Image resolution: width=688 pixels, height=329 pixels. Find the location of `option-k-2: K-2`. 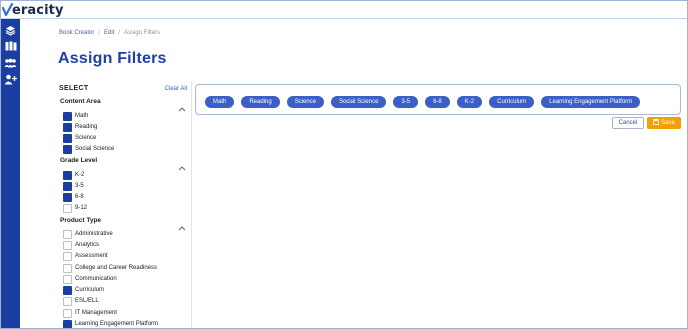

option-k-2: K-2 is located at coordinates (73, 175).